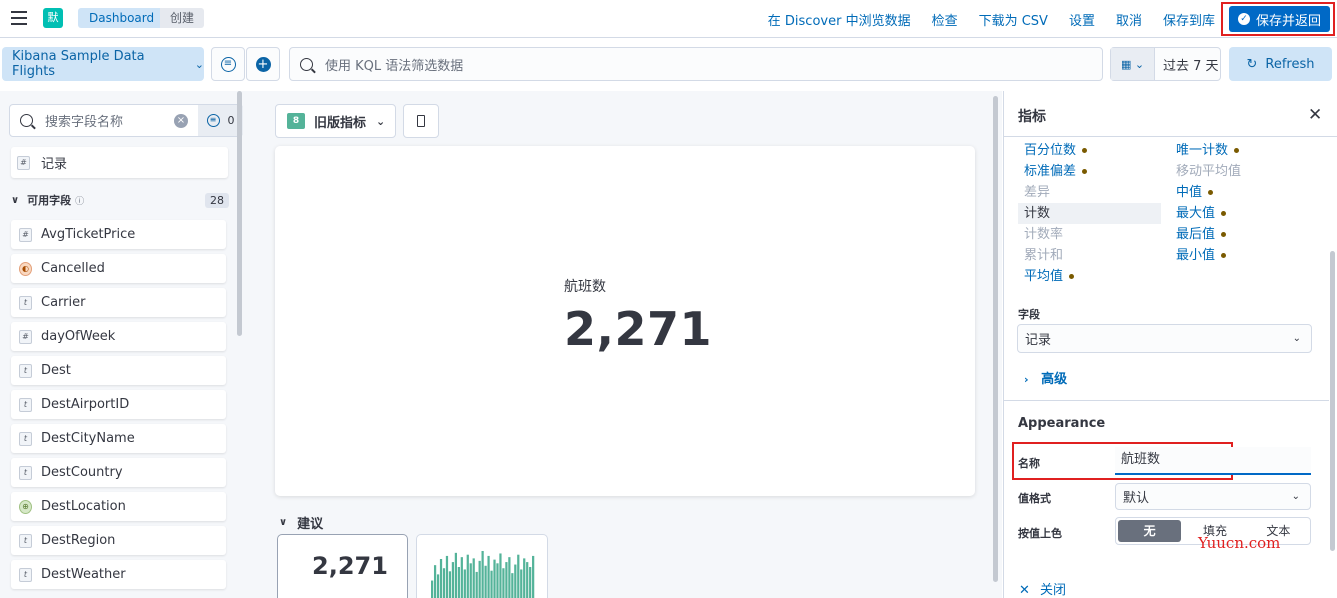  Describe the element at coordinates (118, 302) in the screenshot. I see `field-item: t Carrier` at that location.